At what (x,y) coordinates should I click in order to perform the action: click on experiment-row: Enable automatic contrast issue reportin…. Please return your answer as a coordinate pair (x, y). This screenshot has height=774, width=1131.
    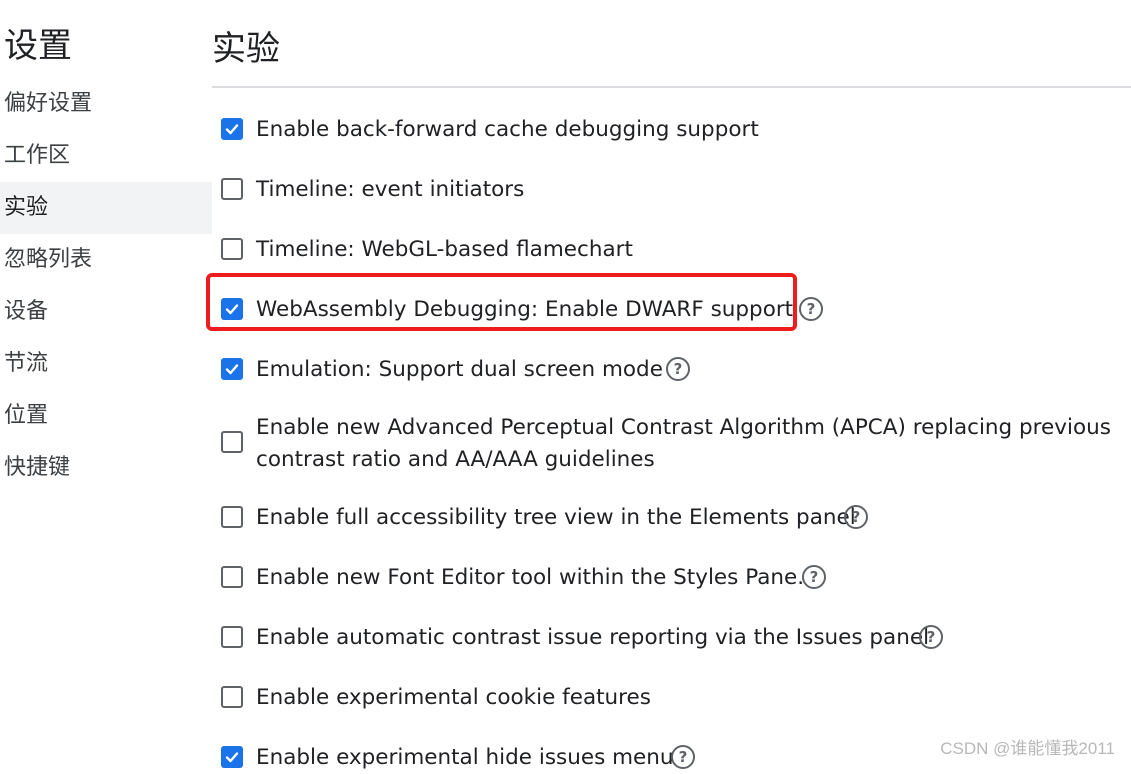
    Looking at the image, I should click on (671, 638).